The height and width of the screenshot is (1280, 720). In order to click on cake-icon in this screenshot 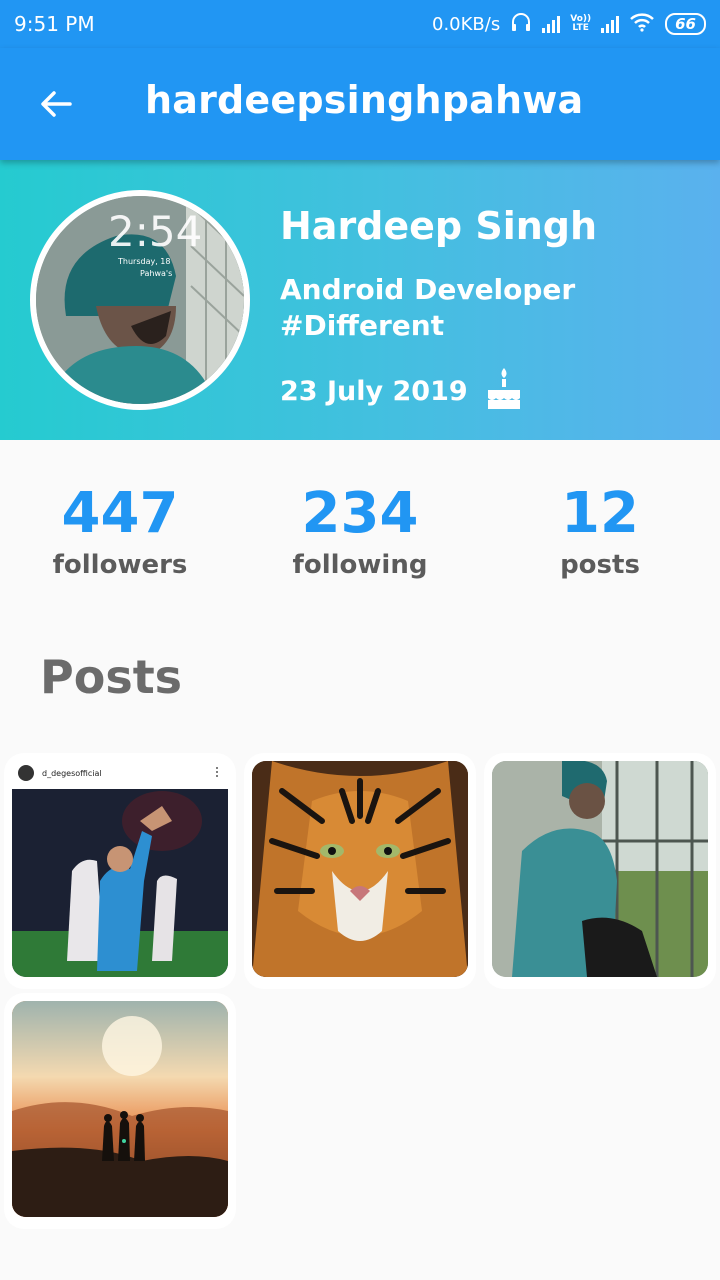, I will do `click(504, 391)`.